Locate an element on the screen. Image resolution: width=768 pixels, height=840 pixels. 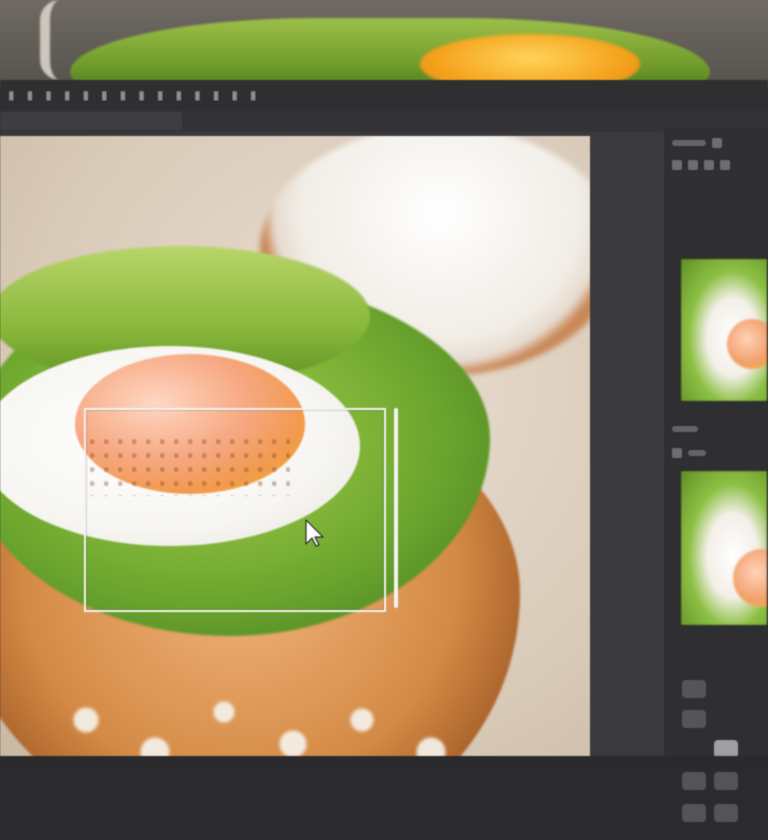
panel-subheader-row is located at coordinates (720, 429).